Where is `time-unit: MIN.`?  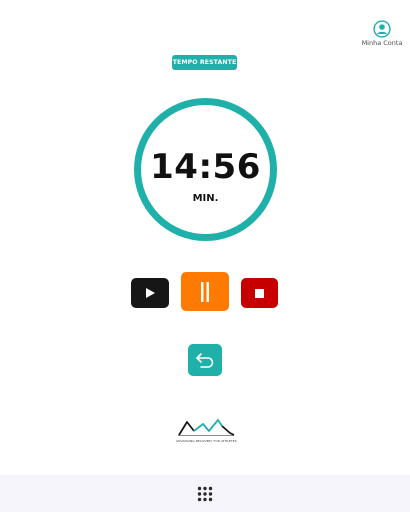
time-unit: MIN. is located at coordinates (205, 198).